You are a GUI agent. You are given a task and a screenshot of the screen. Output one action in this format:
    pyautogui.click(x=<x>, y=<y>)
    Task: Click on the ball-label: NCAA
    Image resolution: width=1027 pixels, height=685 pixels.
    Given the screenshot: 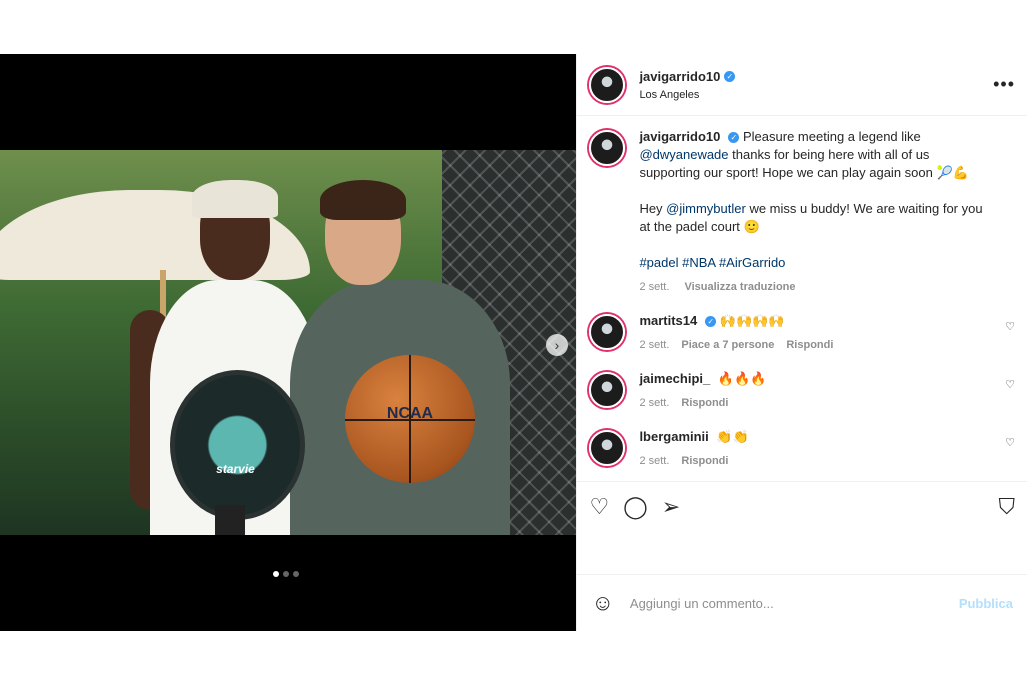 What is the action you would take?
    pyautogui.click(x=410, y=413)
    